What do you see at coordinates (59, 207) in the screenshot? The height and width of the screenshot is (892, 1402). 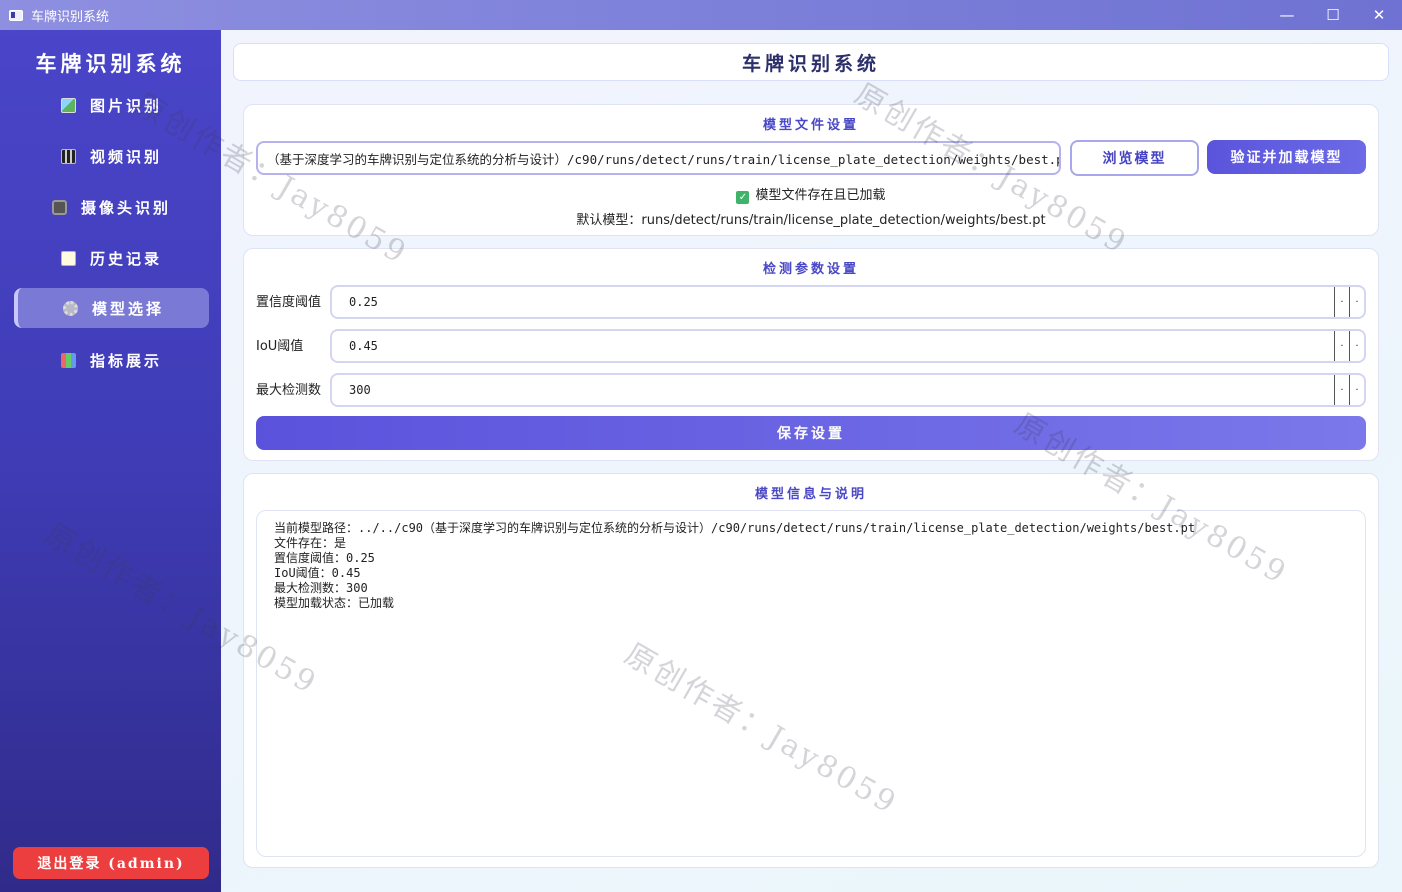 I see `camera-icon` at bounding box center [59, 207].